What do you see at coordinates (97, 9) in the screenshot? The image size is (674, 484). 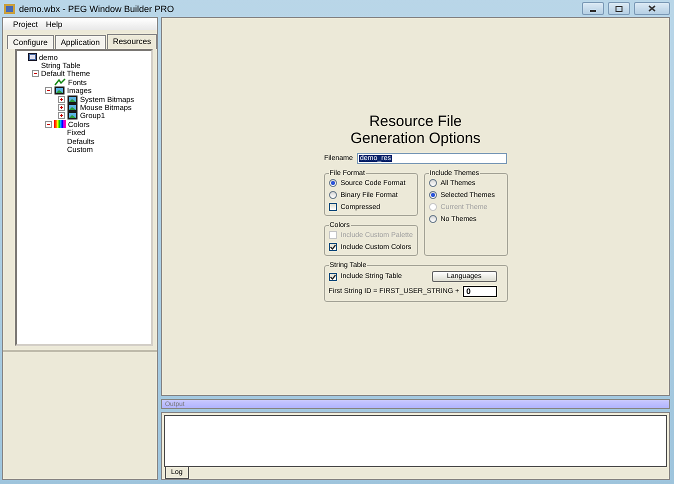 I see `window-title: demo.wbx - PEG Window Builder PRO` at bounding box center [97, 9].